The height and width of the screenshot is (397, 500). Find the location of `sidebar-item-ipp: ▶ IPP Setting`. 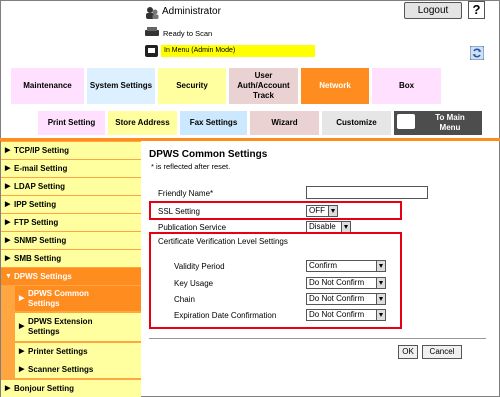

sidebar-item-ipp: ▶ IPP Setting is located at coordinates (71, 204).